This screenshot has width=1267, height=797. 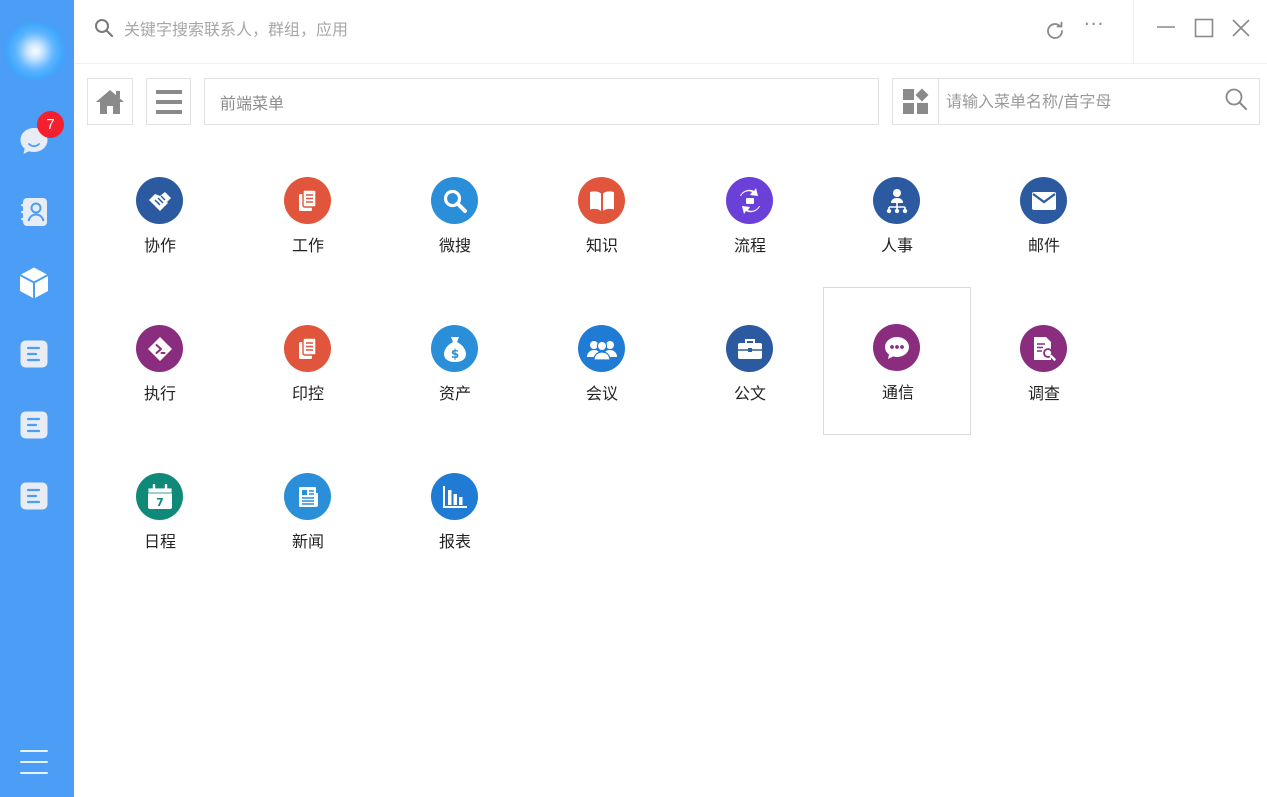 I want to click on app-tile-survey: 调查, so click(x=1044, y=362).